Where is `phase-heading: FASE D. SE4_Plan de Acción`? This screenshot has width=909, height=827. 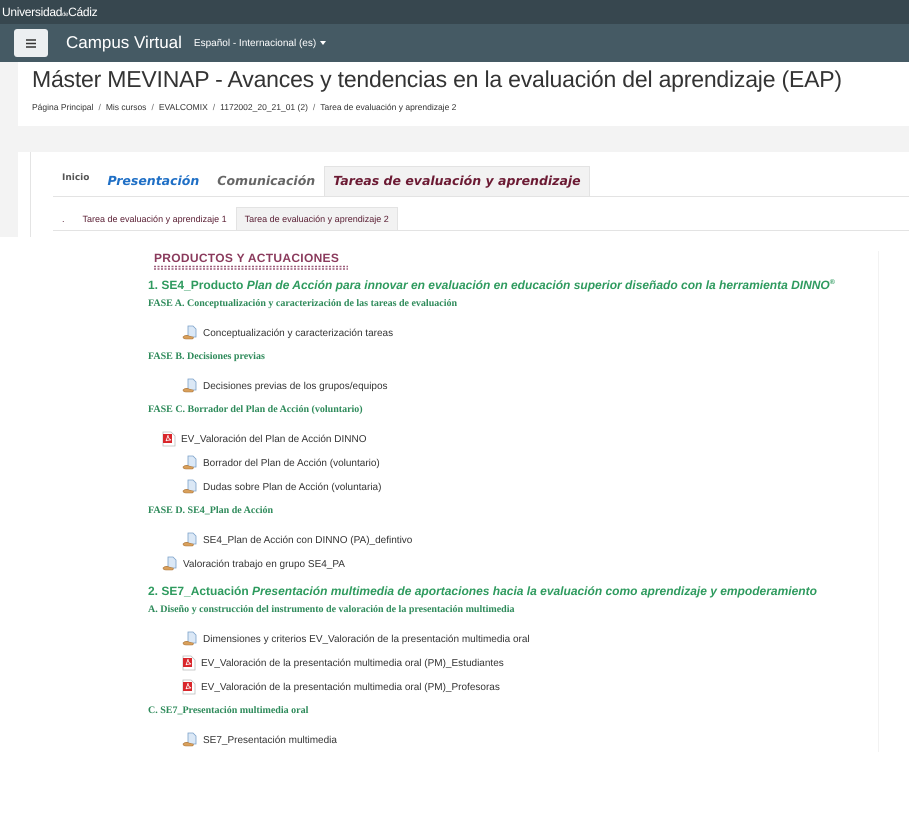 phase-heading: FASE D. SE4_Plan de Acción is located at coordinates (211, 510).